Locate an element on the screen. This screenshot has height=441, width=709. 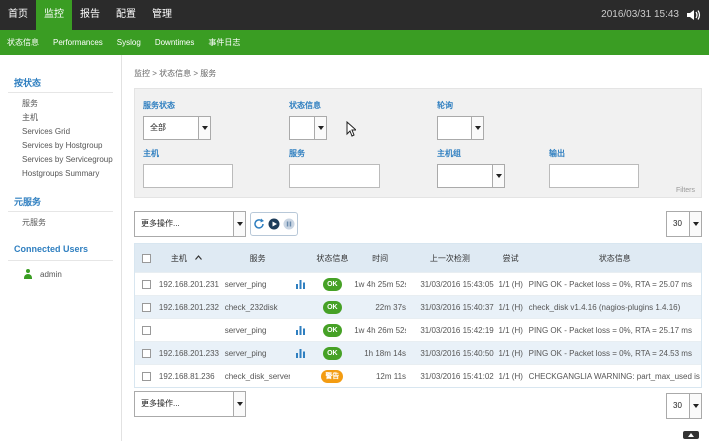
status-info-select is located at coordinates (308, 128).